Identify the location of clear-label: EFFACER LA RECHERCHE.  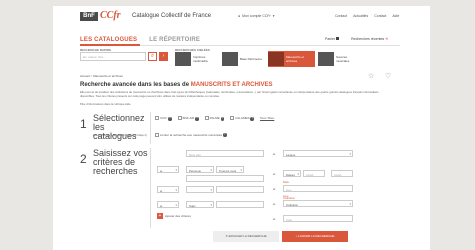
(247, 236).